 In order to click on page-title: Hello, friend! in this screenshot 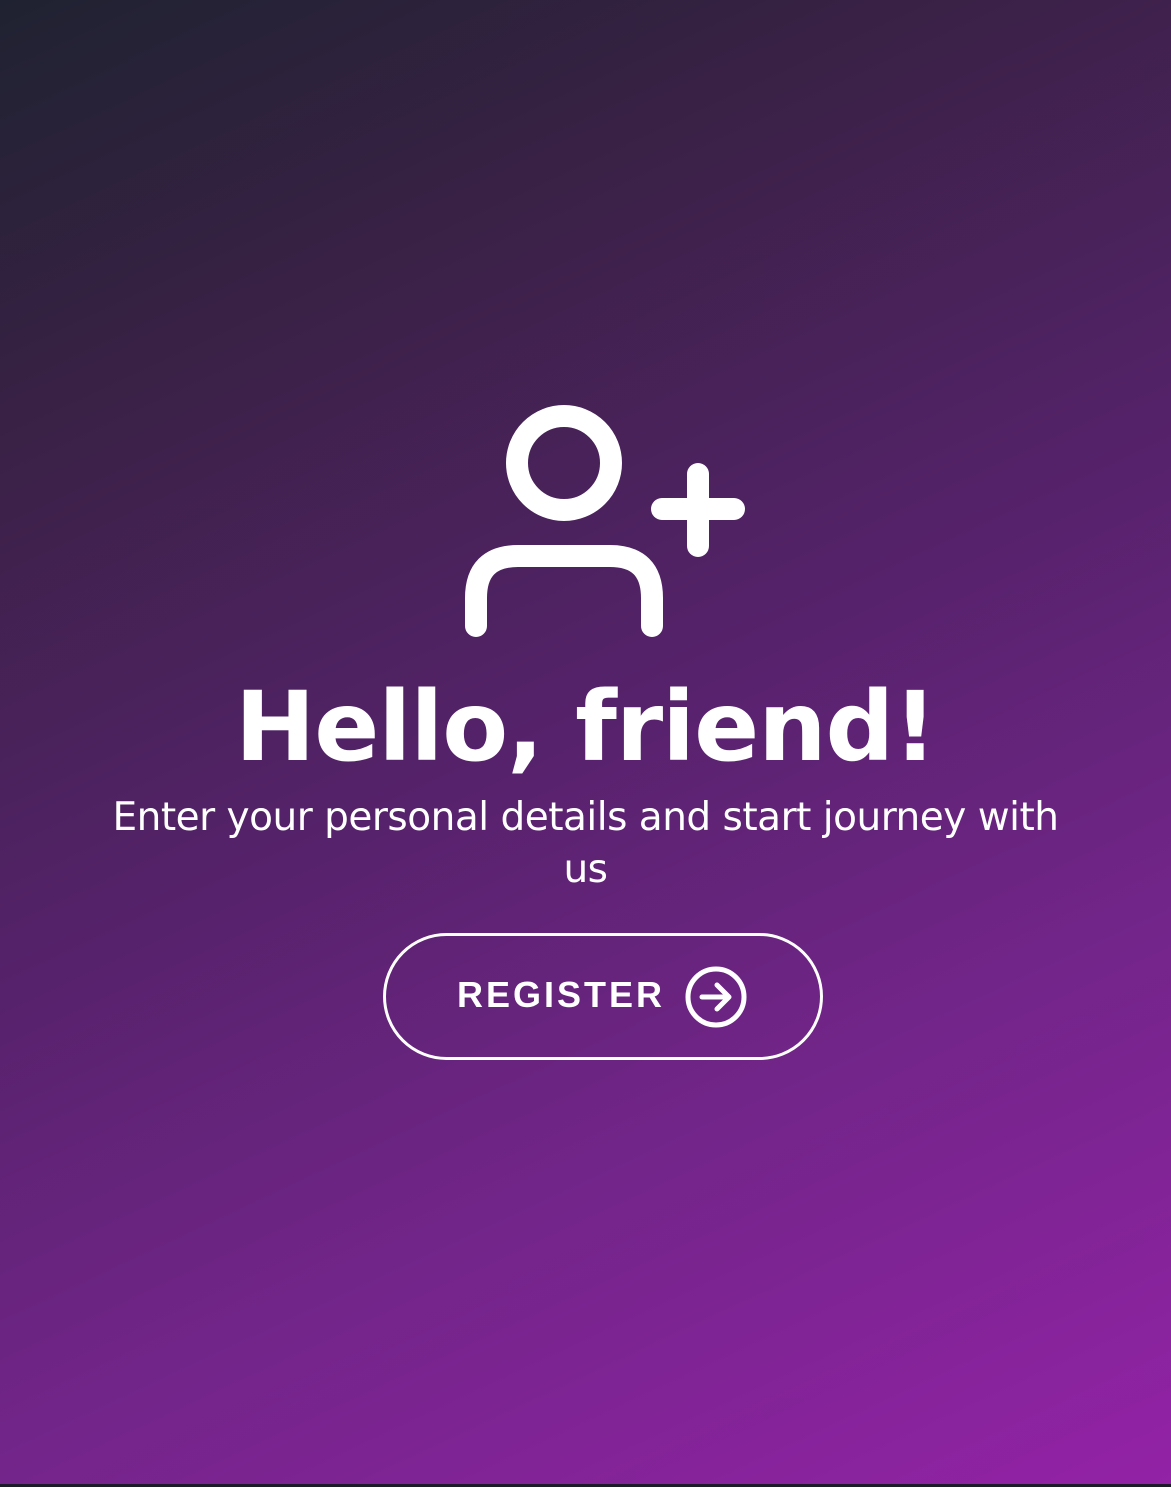, I will do `click(585, 727)`.